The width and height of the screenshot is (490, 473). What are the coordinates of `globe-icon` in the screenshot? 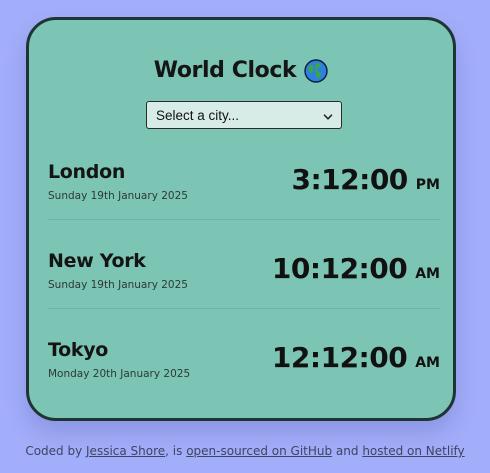 It's located at (316, 70).